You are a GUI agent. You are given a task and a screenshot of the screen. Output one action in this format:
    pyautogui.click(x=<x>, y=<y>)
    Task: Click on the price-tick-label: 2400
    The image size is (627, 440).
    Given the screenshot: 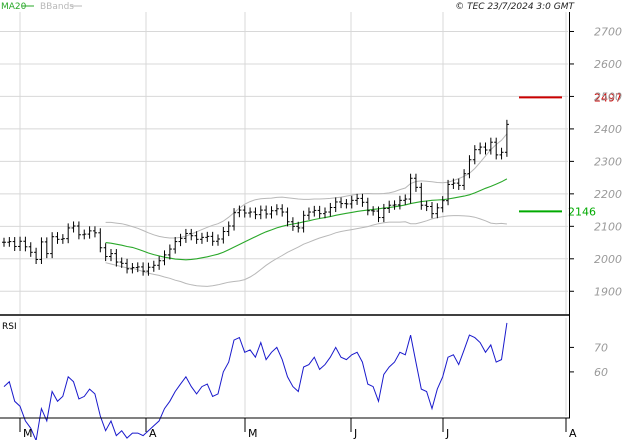 What is the action you would take?
    pyautogui.click(x=608, y=129)
    